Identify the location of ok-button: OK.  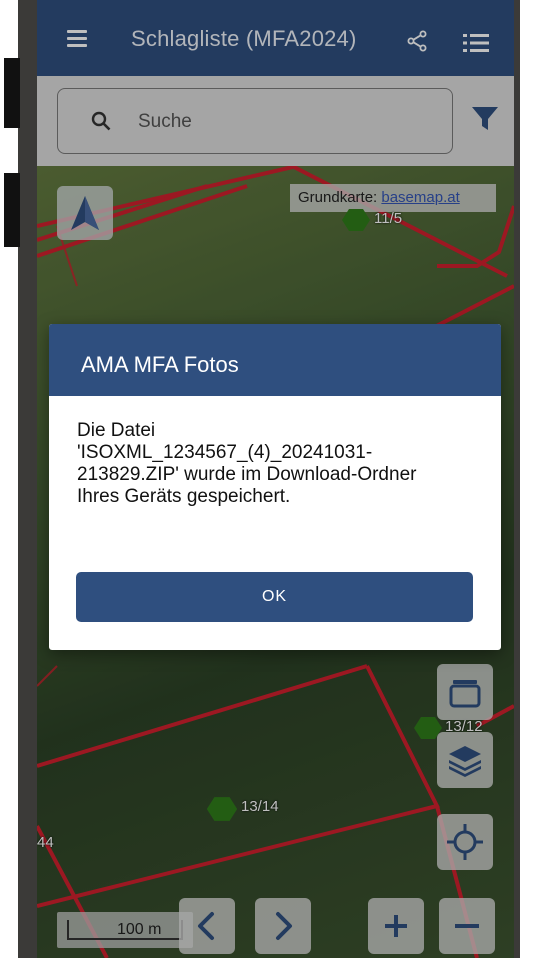
(274, 597).